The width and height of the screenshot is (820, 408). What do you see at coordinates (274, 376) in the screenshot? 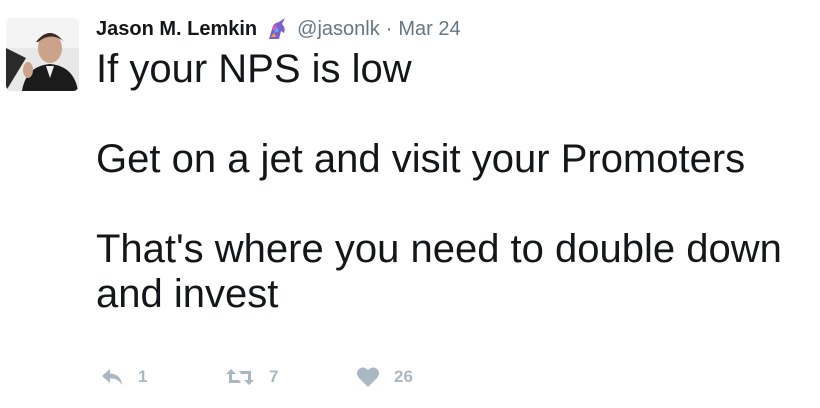
I see `retweet-count: 7` at bounding box center [274, 376].